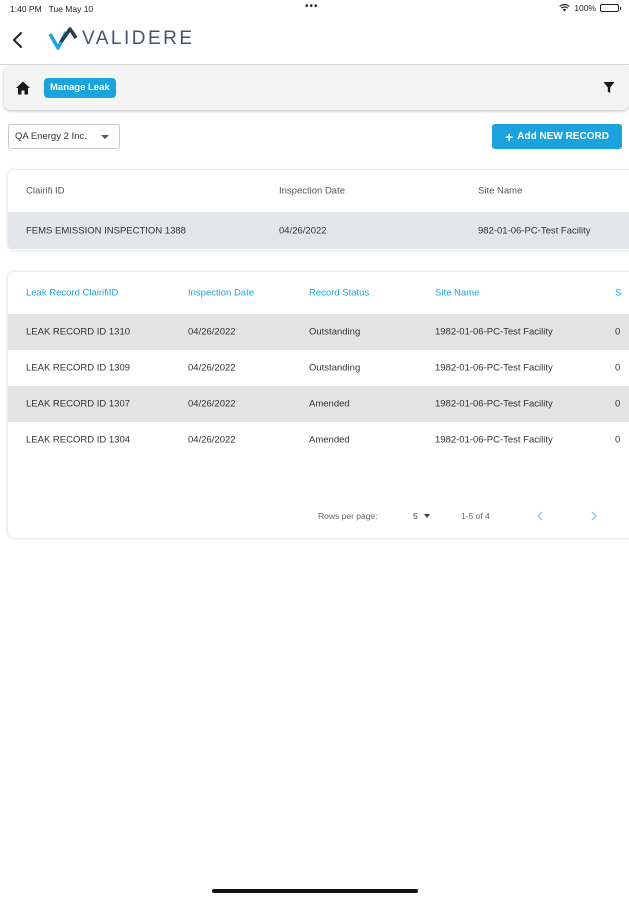 This screenshot has height=900, width=629. I want to click on company-select: QA Energy 2 Inc., so click(64, 136).